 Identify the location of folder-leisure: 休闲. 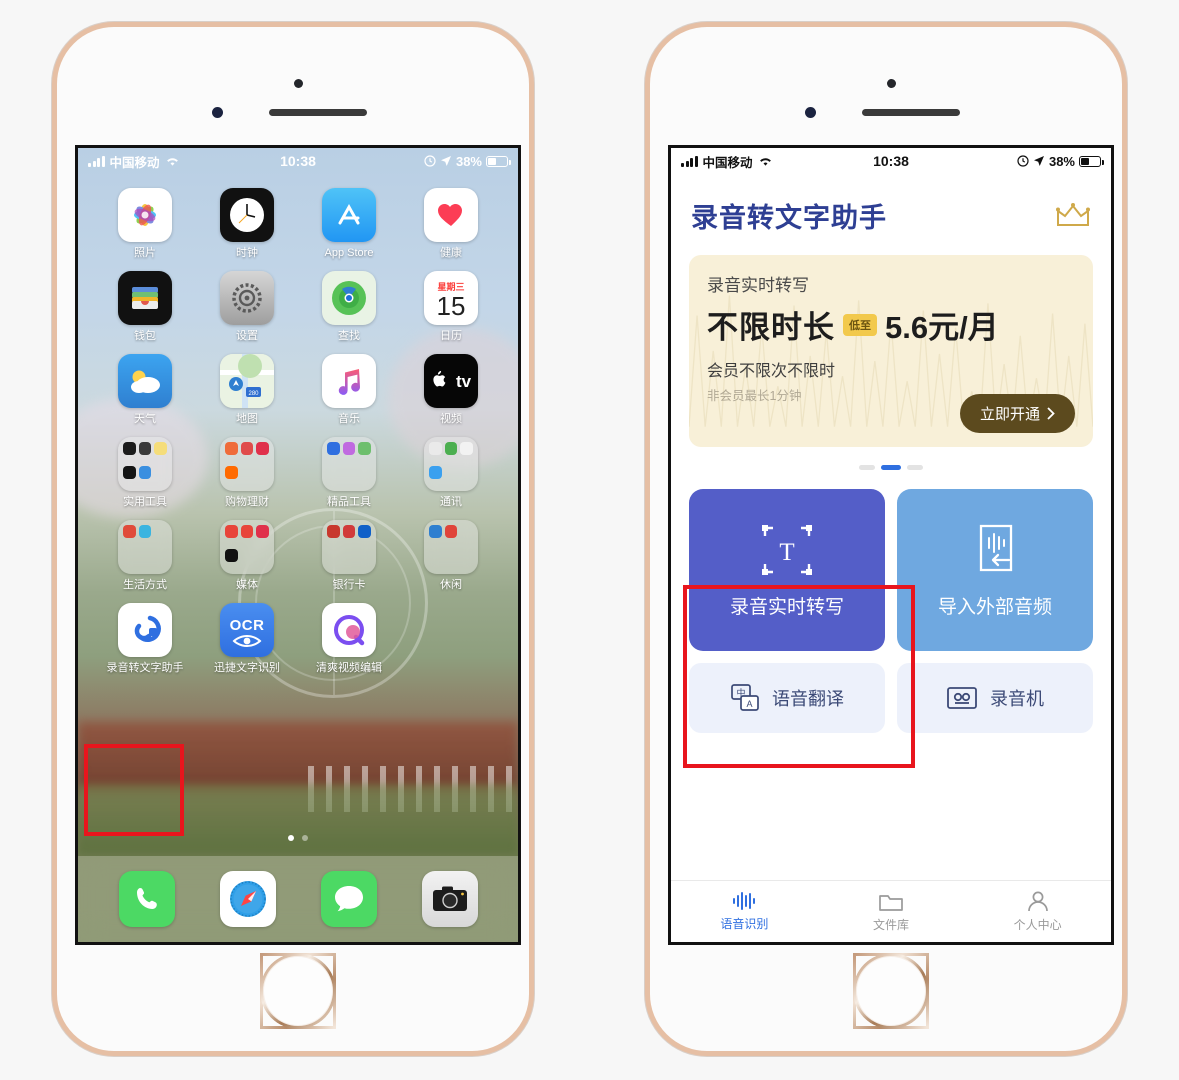
(451, 555).